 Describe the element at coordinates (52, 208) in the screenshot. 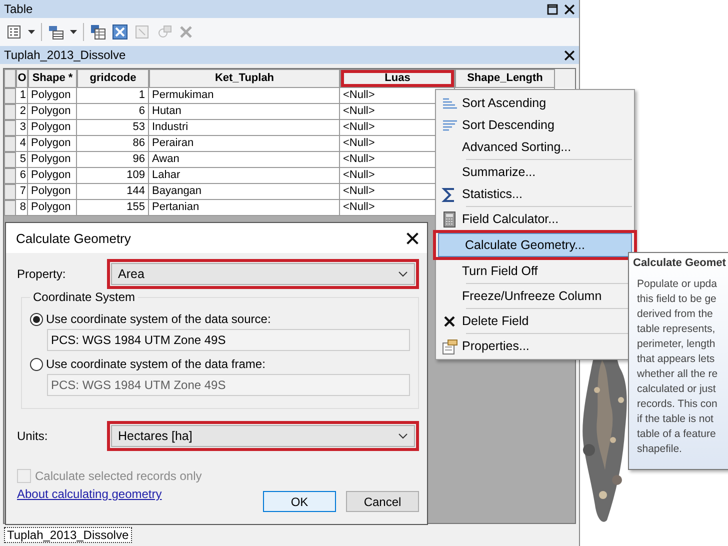

I see `table-cell: Polygon` at that location.